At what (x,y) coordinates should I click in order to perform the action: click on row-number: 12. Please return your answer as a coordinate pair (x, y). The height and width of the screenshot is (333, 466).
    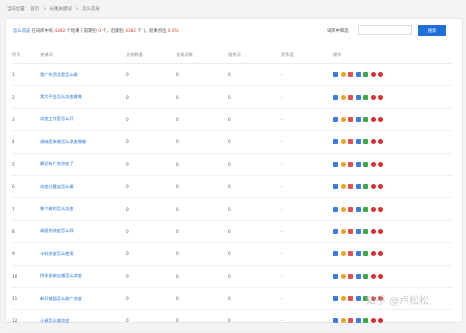
    Looking at the image, I should click on (26, 321).